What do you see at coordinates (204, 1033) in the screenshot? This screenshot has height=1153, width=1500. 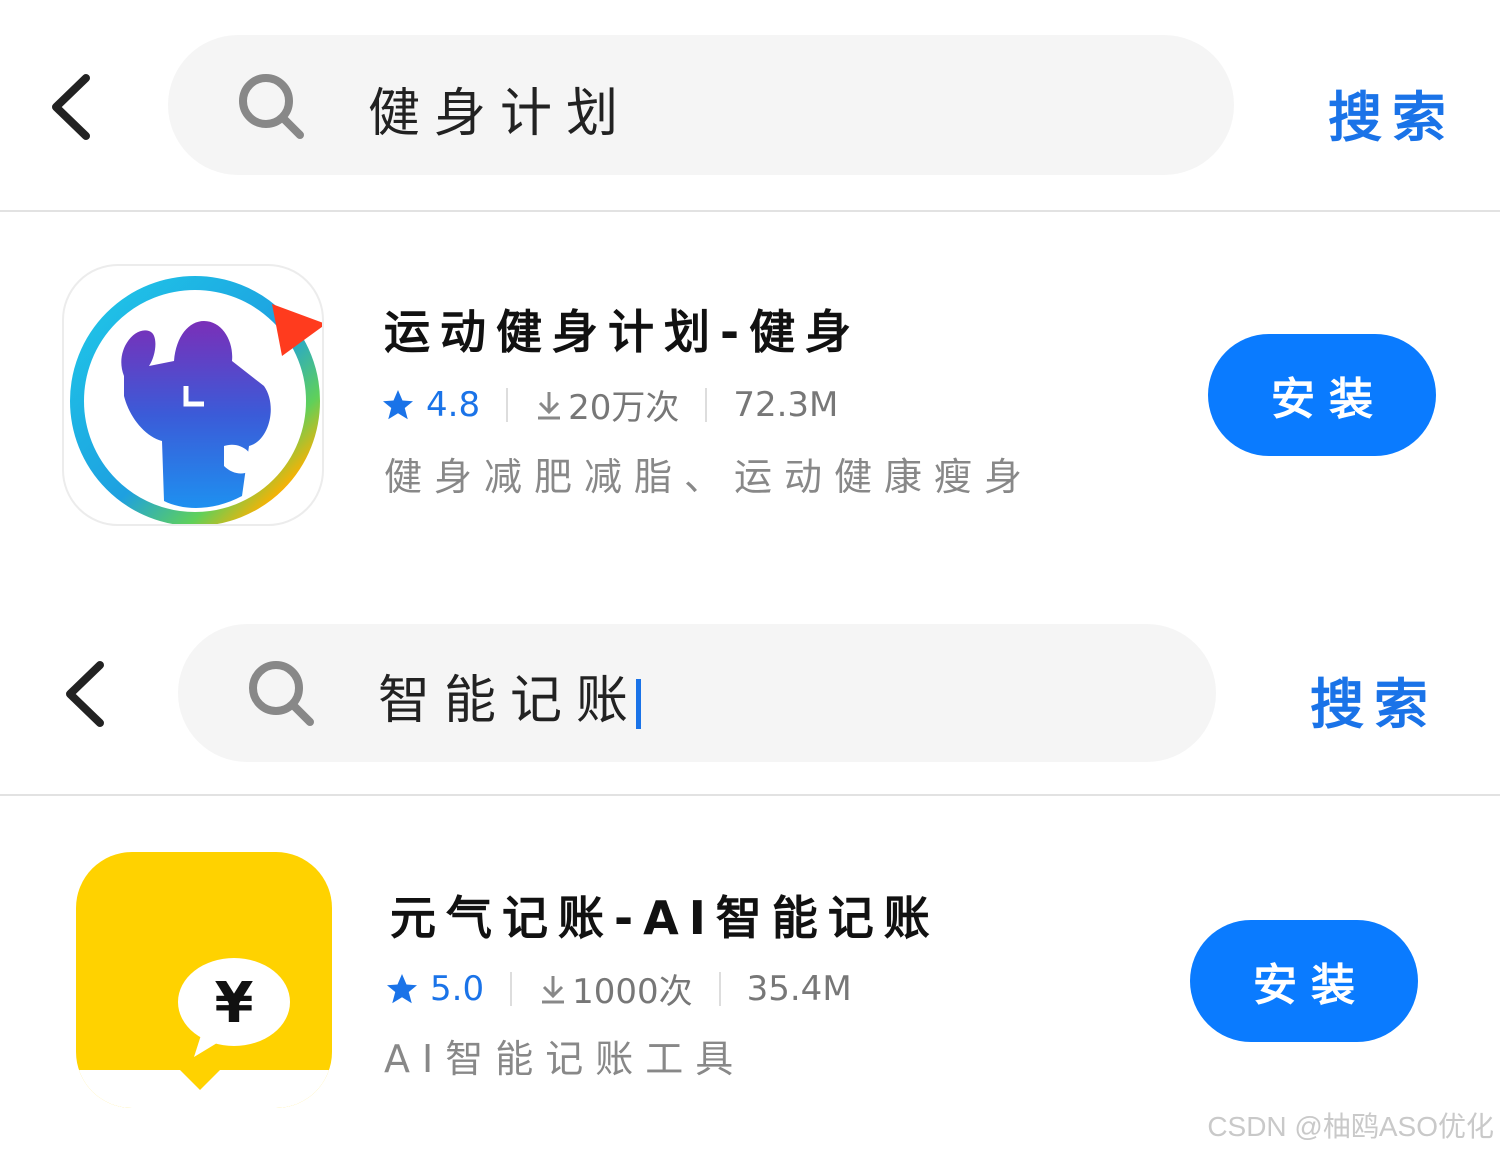 I see `yen-speech-bubble-icon: ¥` at bounding box center [204, 1033].